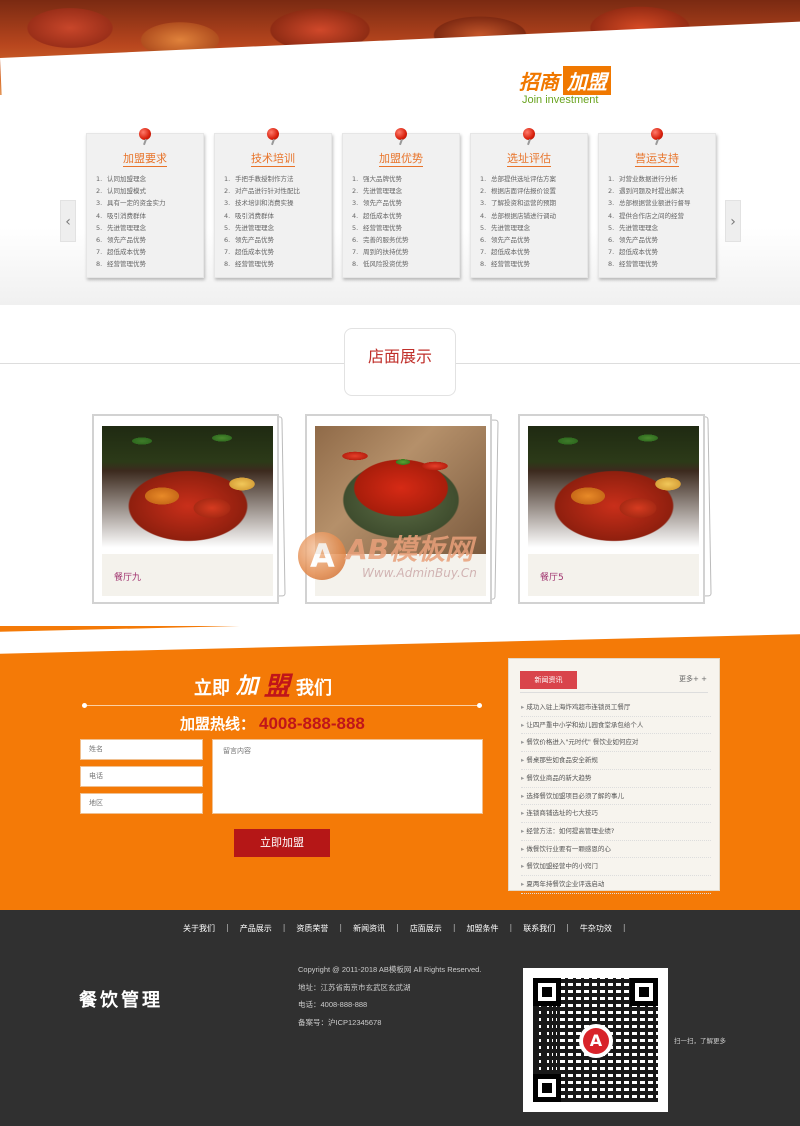  Describe the element at coordinates (377, 203) in the screenshot. I see `list-item: 3. 领先产品优势` at that location.